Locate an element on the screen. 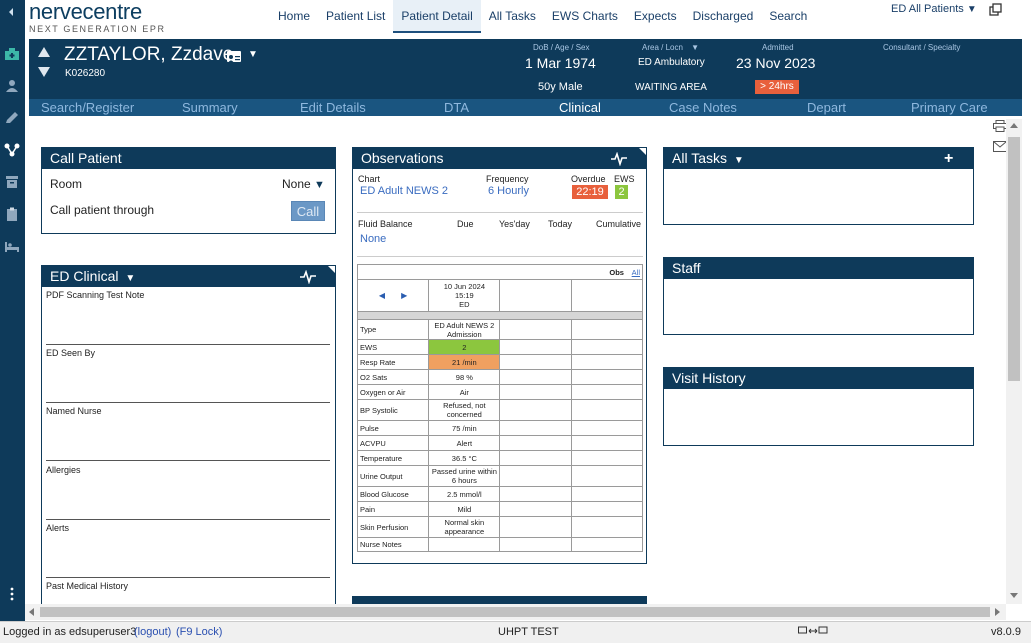 The width and height of the screenshot is (1031, 643). call-button: Call is located at coordinates (308, 211).